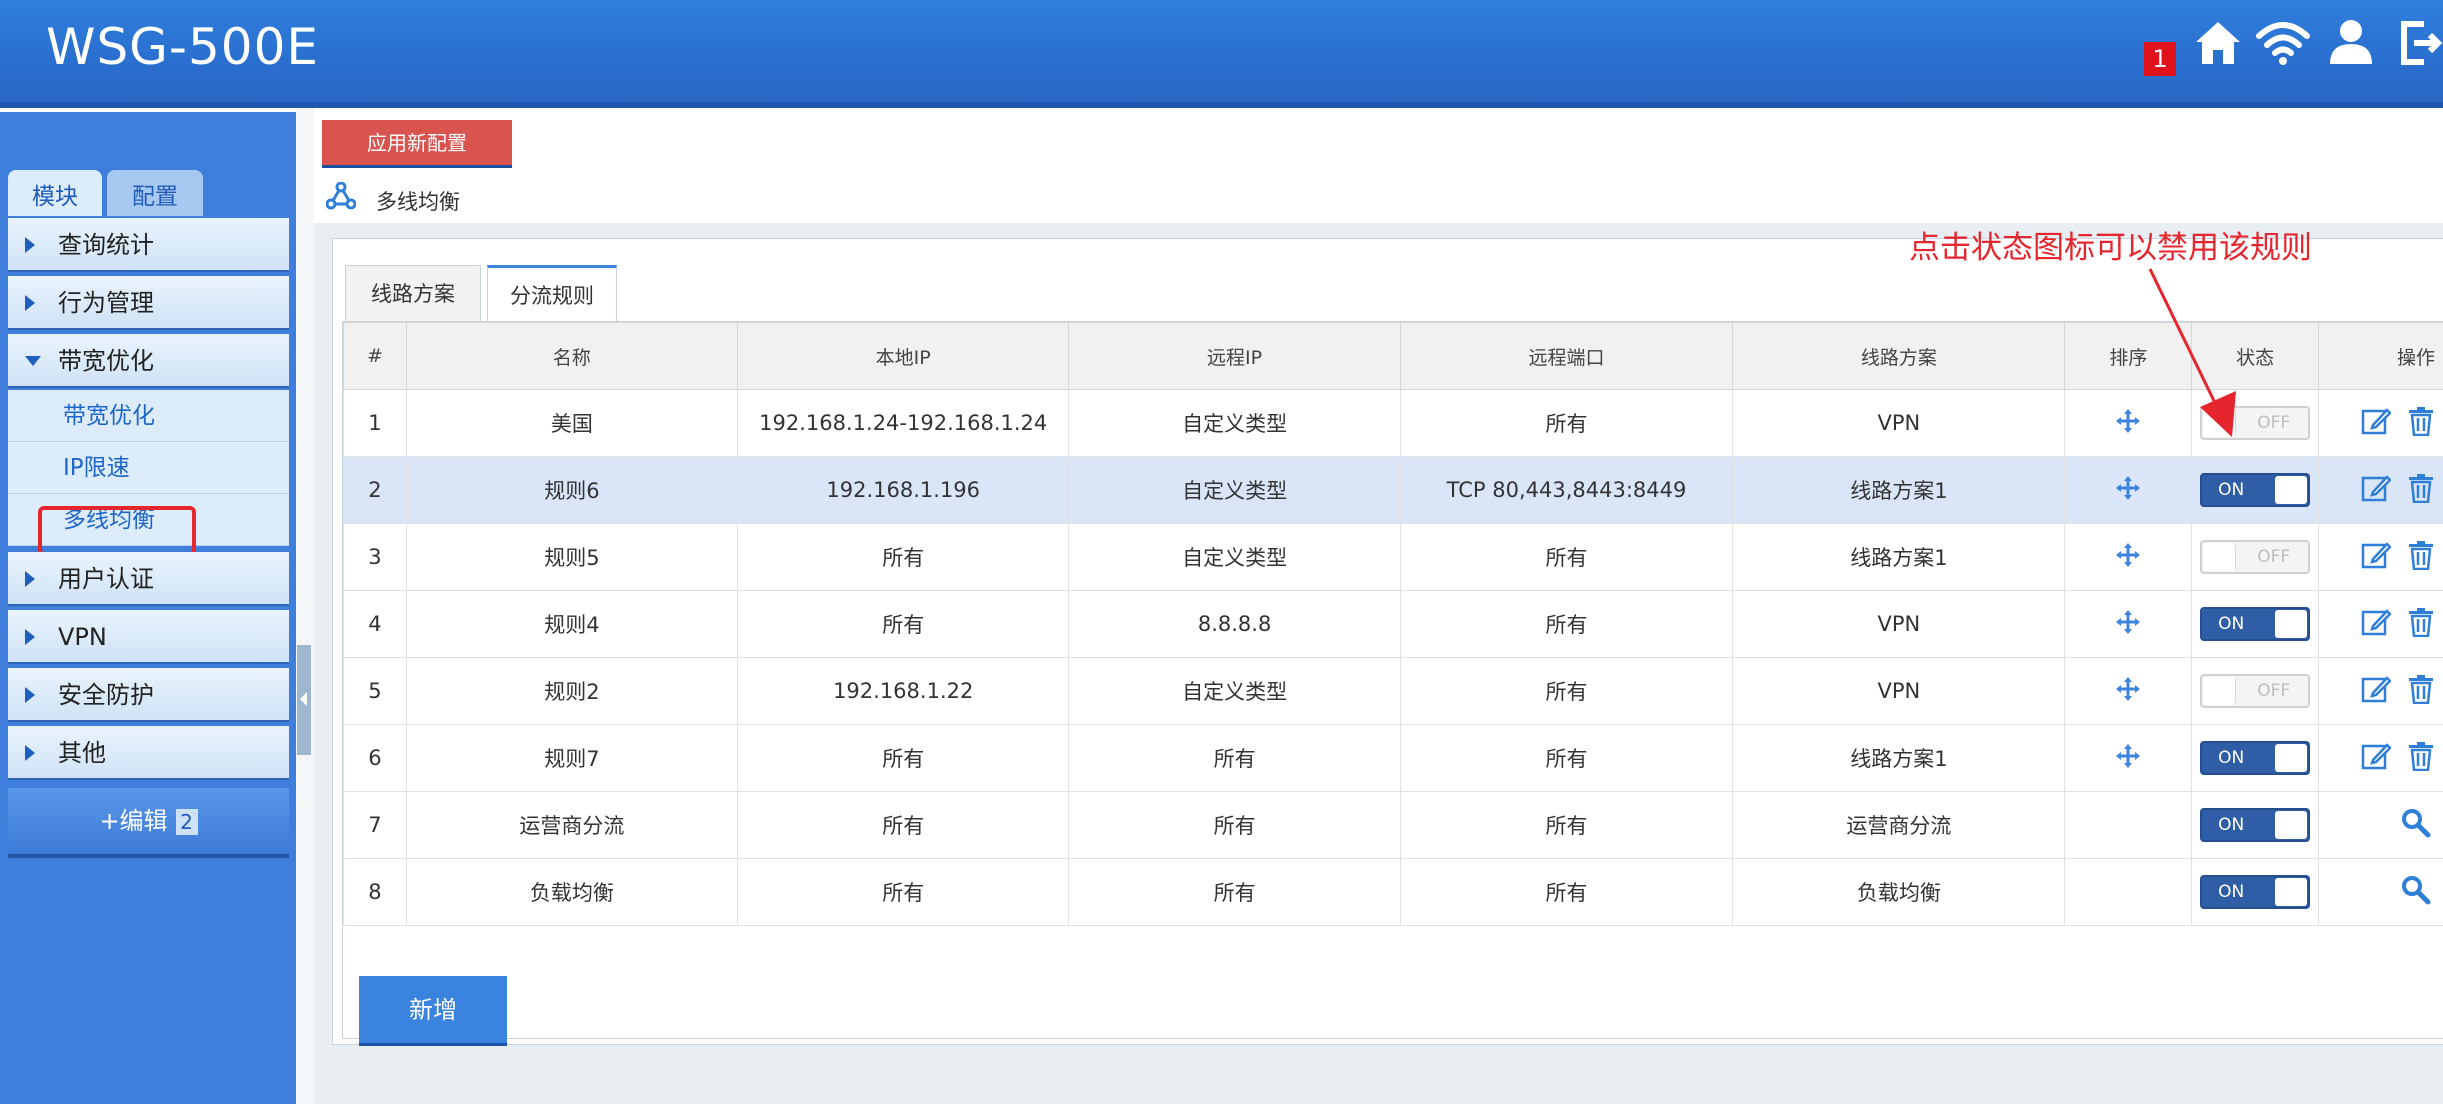 The height and width of the screenshot is (1104, 2443). I want to click on menu-item-user-auth: 用户认证, so click(148, 579).